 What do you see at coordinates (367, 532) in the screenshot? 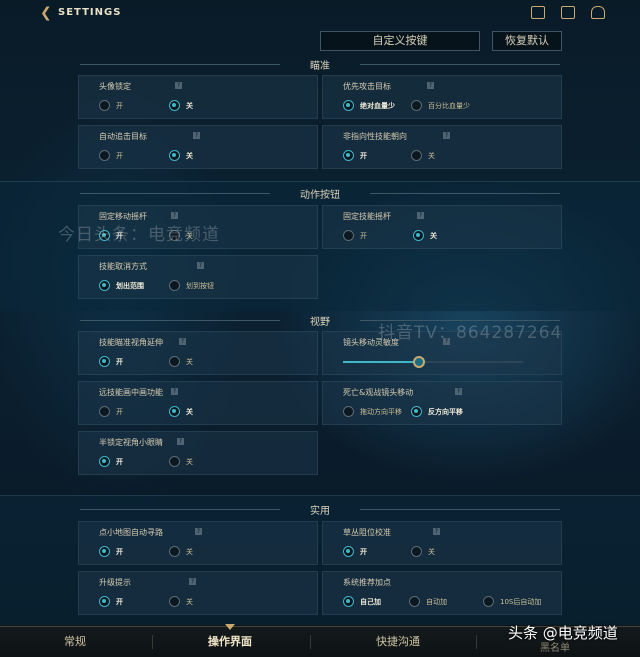
I see `setting-label: 草丛阻位校准` at bounding box center [367, 532].